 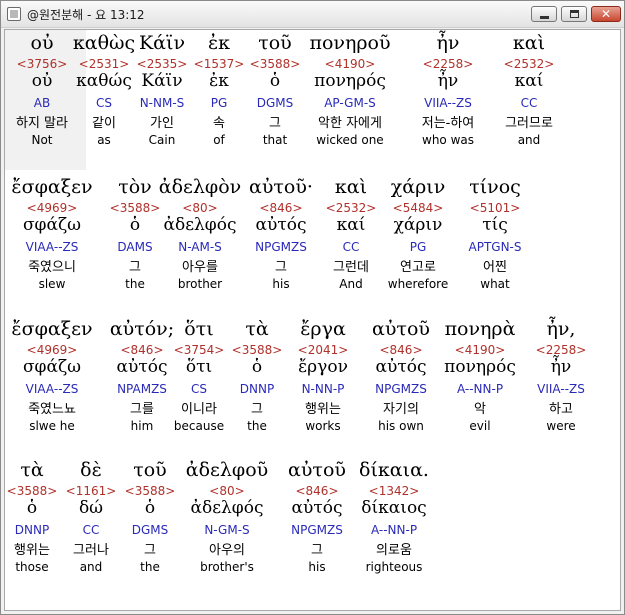 What do you see at coordinates (529, 64) in the screenshot?
I see `strong-number: <2532>` at bounding box center [529, 64].